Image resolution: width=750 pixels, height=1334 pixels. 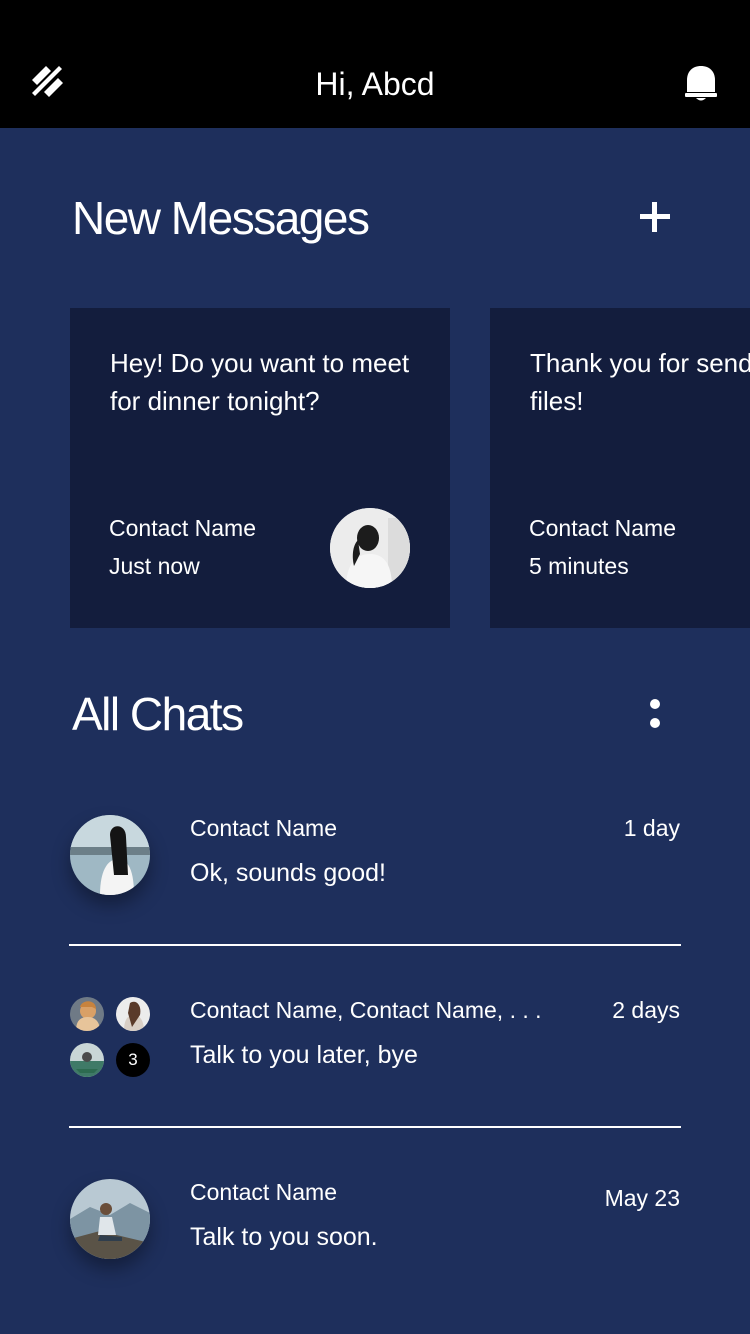 I want to click on message-time: 5 minutes, so click(x=579, y=566).